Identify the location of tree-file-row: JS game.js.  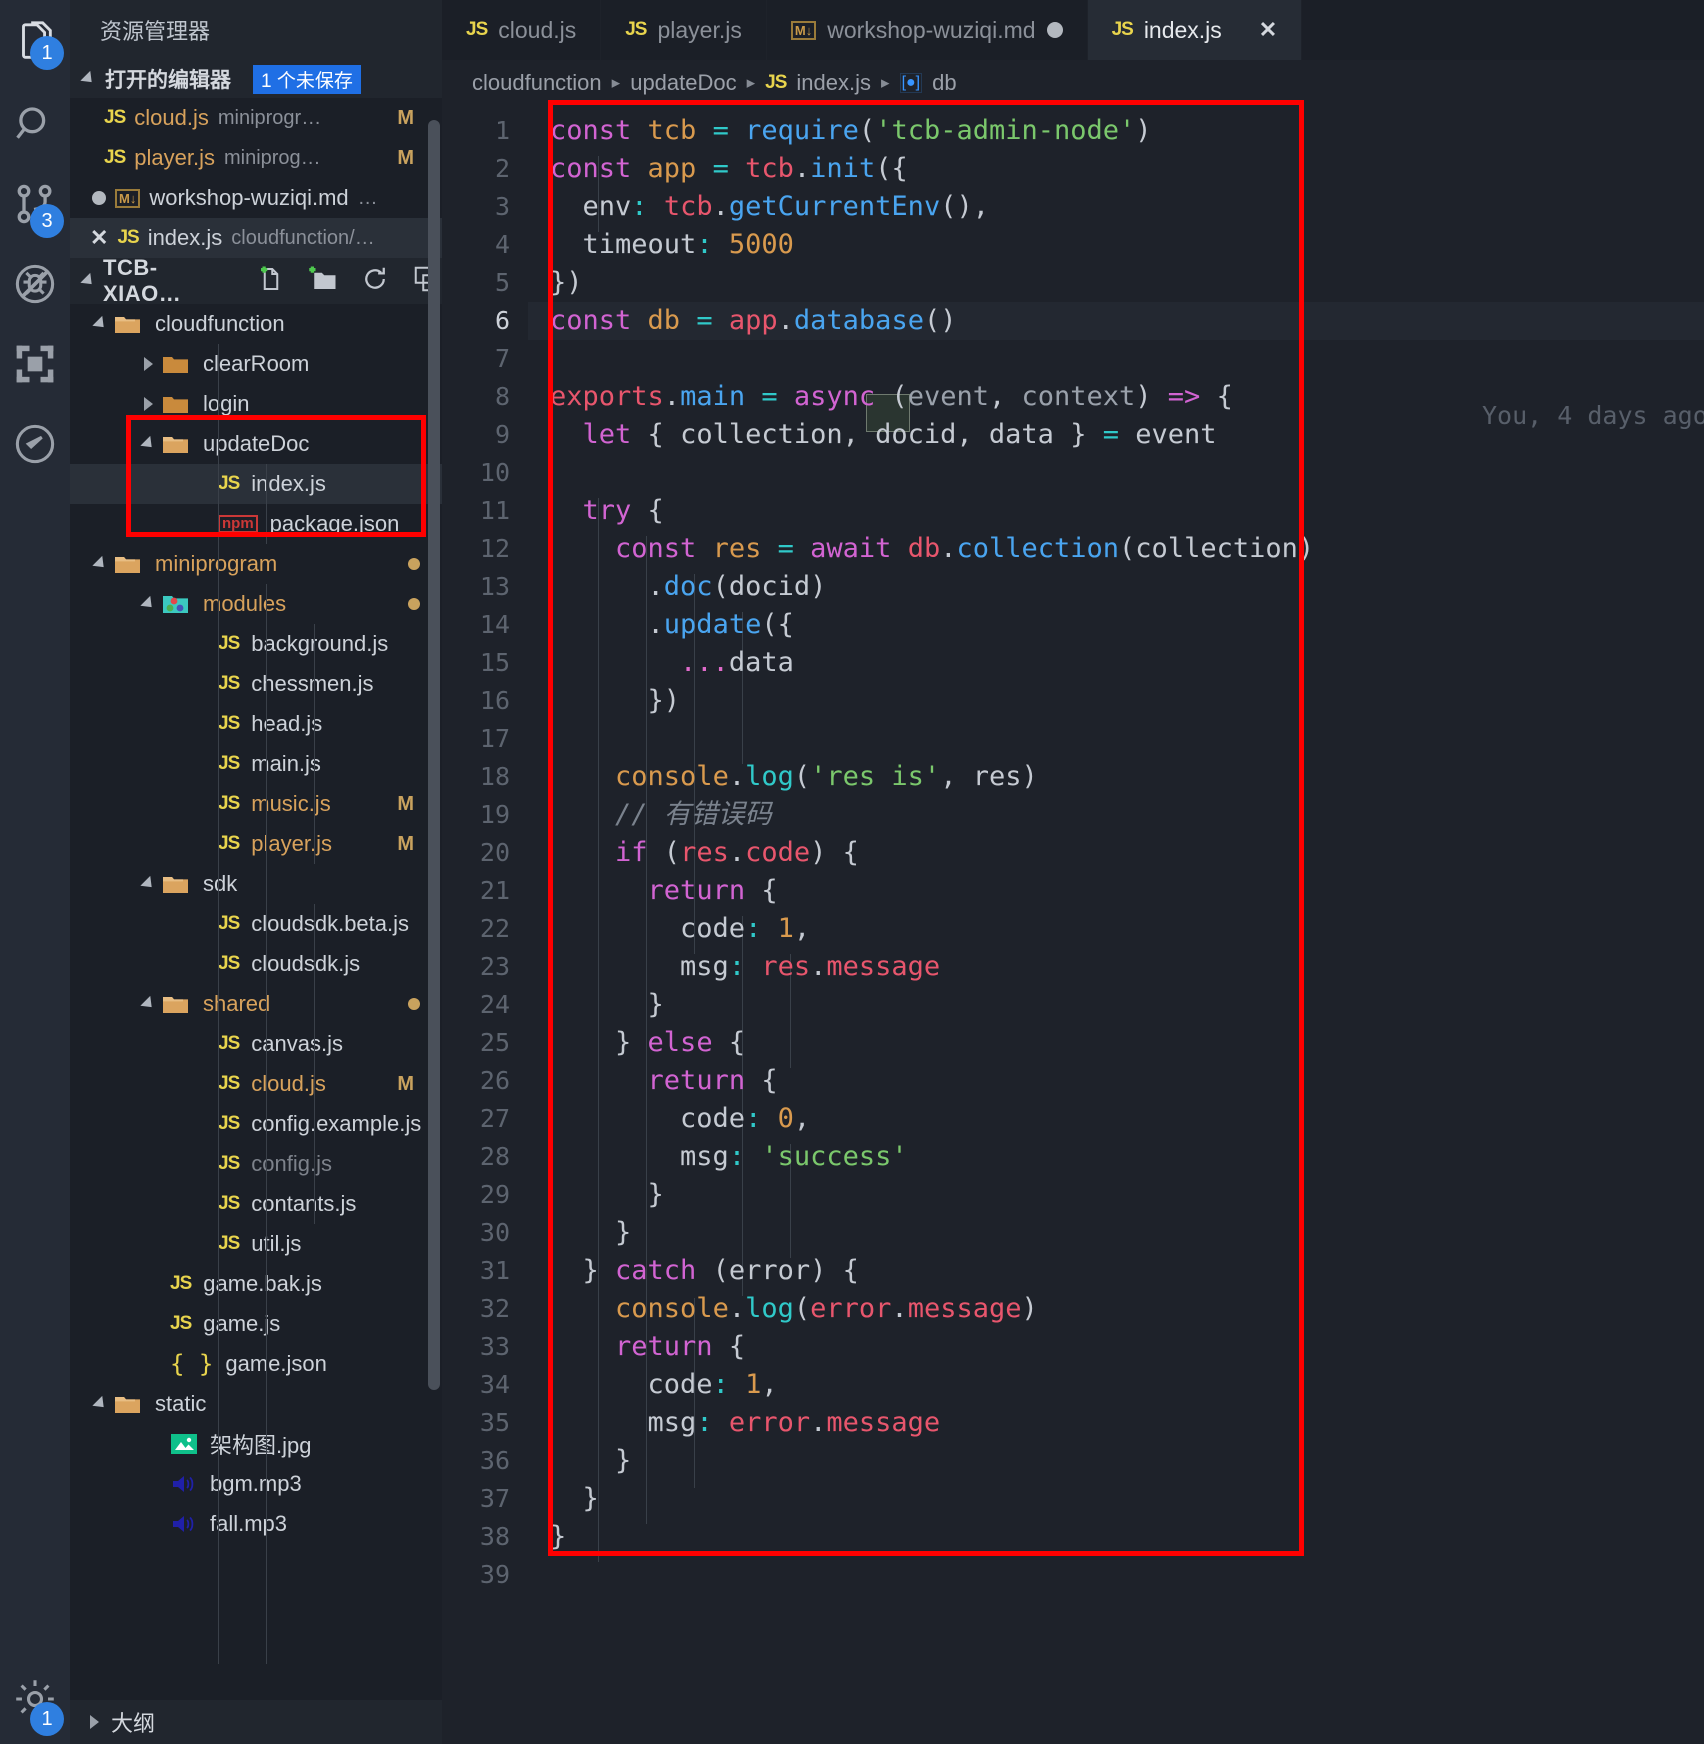
(256, 1324).